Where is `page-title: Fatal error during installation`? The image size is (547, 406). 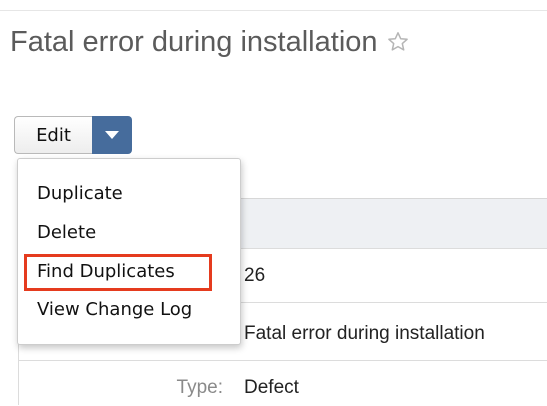 page-title: Fatal error during installation is located at coordinates (210, 42).